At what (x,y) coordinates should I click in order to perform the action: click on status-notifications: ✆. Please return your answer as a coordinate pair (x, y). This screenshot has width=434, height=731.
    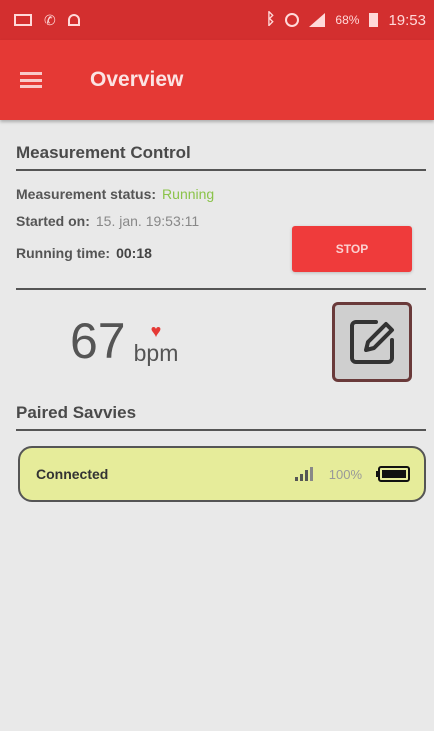
    Looking at the image, I should click on (47, 20).